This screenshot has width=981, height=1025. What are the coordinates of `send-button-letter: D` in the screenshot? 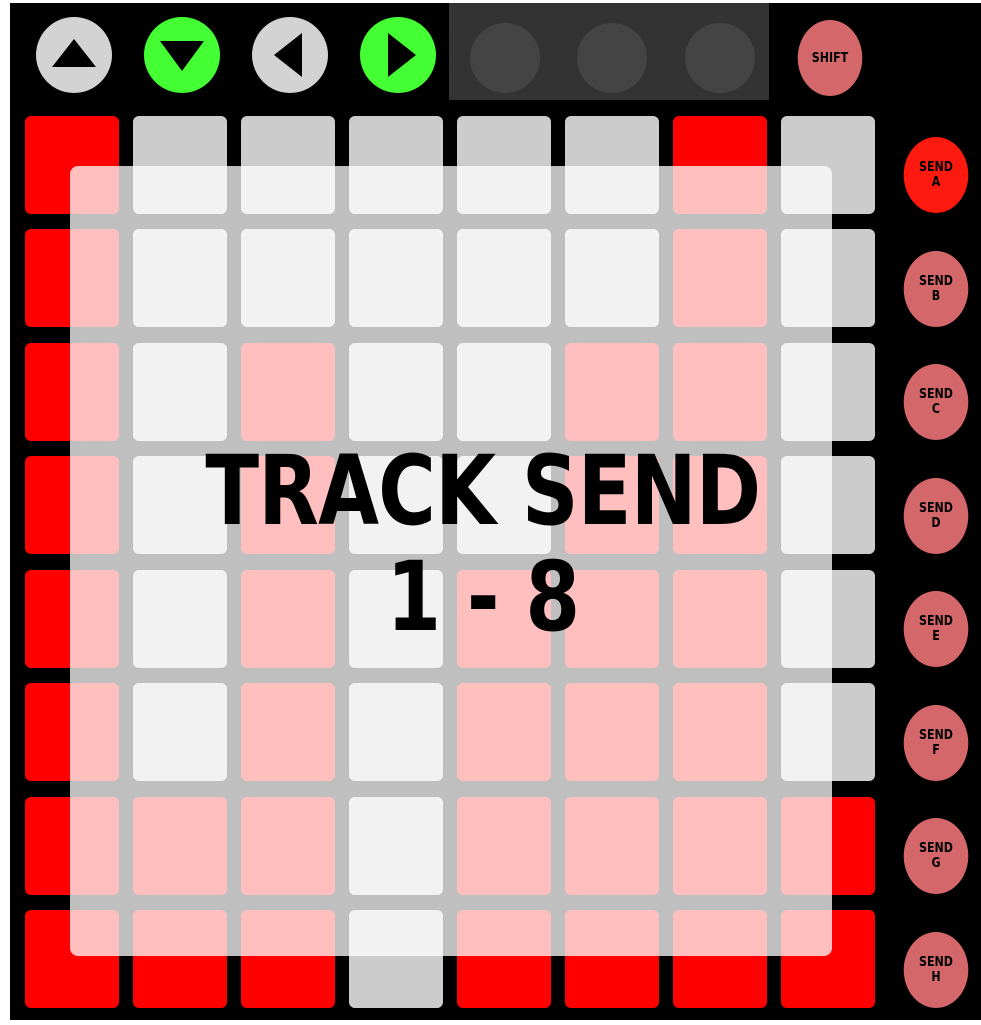 It's located at (936, 523).